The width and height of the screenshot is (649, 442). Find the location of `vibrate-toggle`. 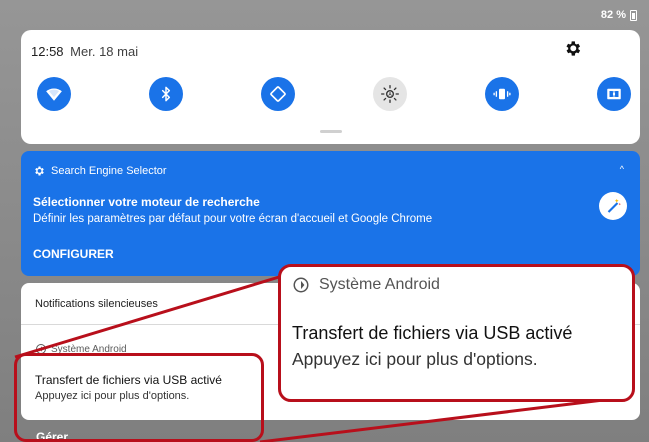

vibrate-toggle is located at coordinates (502, 94).